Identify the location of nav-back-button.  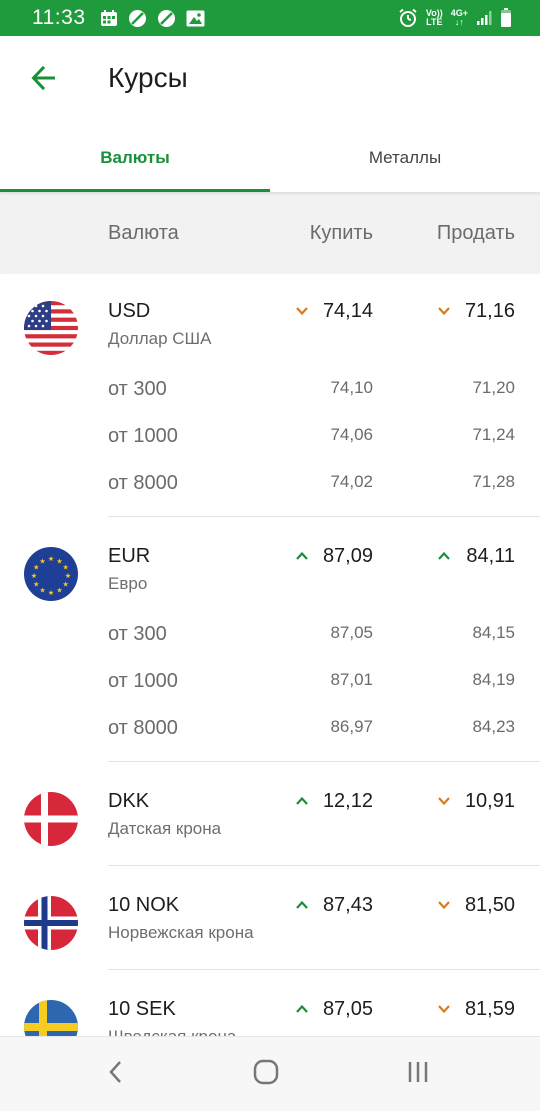
(116, 1074).